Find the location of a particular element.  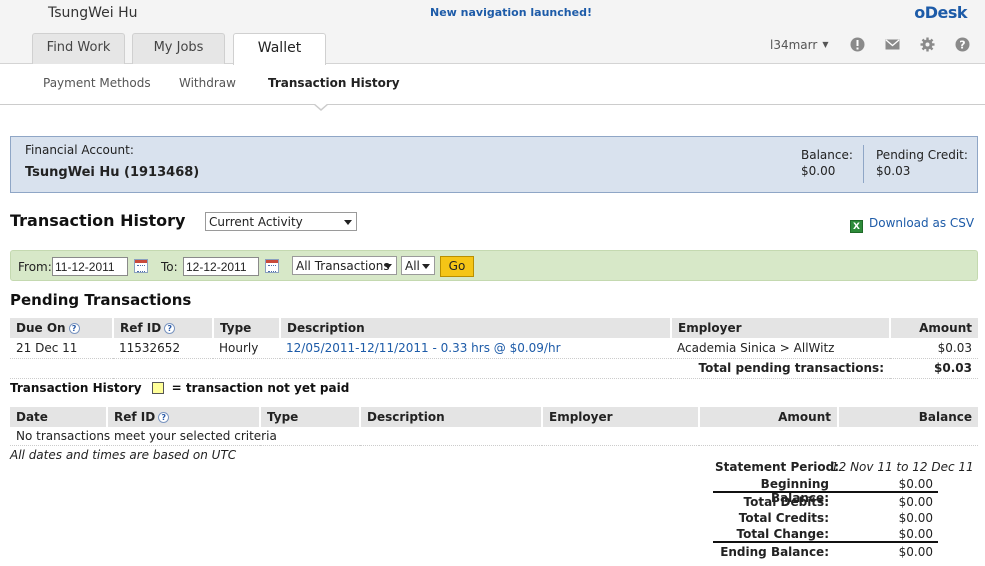

column-header: Balance is located at coordinates (908, 417).